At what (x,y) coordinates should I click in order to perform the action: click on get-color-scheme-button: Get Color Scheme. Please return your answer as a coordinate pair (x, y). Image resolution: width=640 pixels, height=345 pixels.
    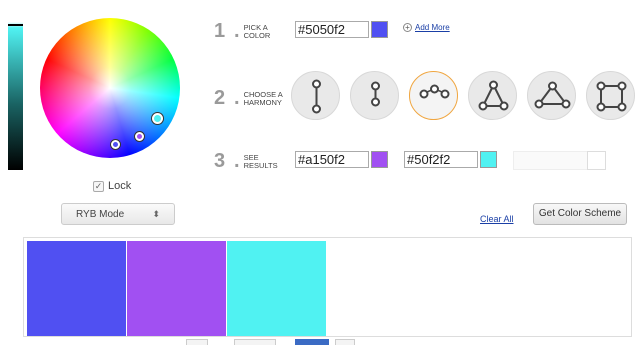
    Looking at the image, I should click on (580, 214).